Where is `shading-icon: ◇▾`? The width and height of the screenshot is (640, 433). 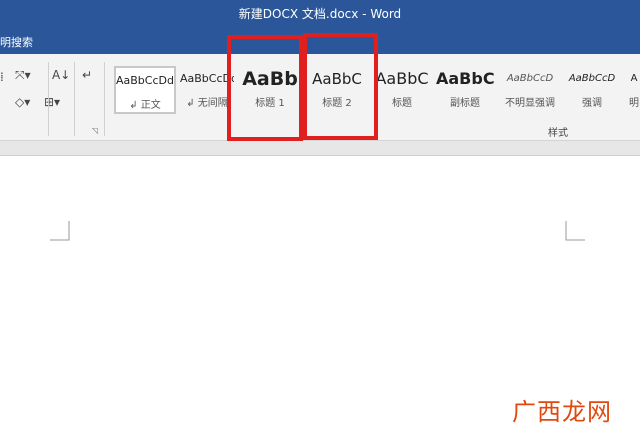 shading-icon: ◇▾ is located at coordinates (22, 102).